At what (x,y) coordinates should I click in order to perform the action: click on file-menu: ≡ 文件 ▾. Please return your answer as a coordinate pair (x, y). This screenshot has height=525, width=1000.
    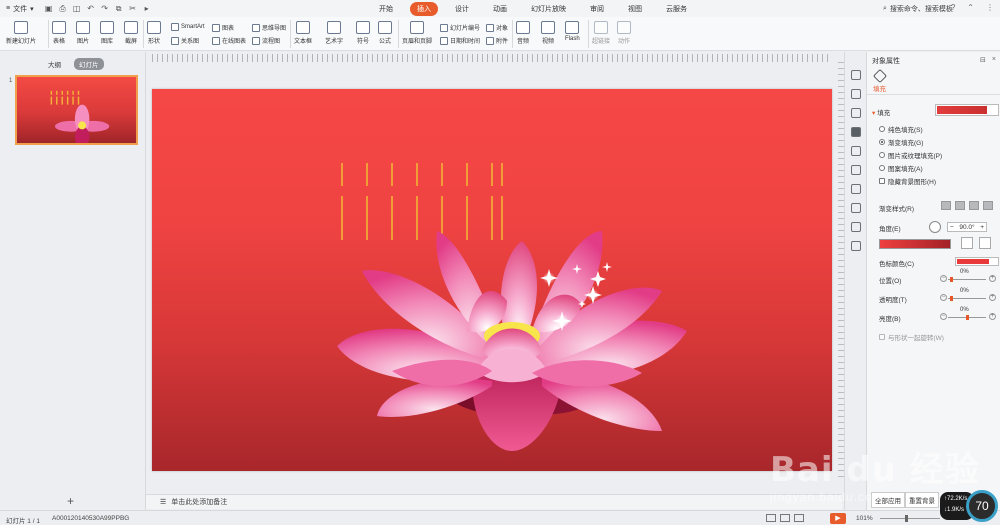
    Looking at the image, I should click on (20, 9).